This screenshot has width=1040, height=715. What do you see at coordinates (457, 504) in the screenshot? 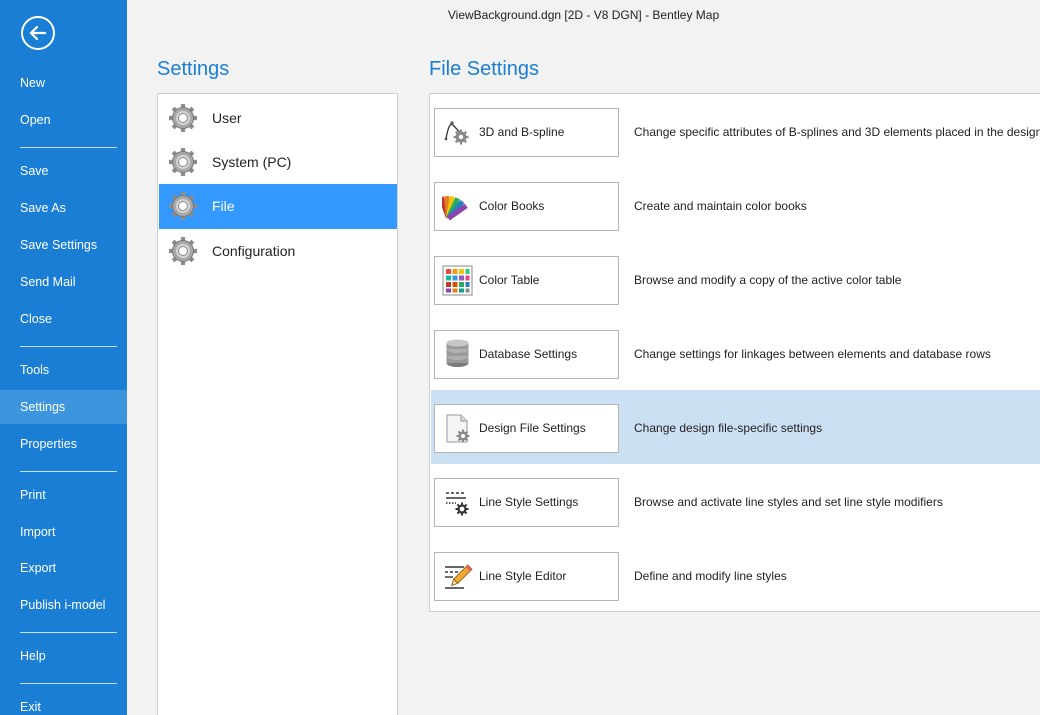
I see `line-style-gear-icon` at bounding box center [457, 504].